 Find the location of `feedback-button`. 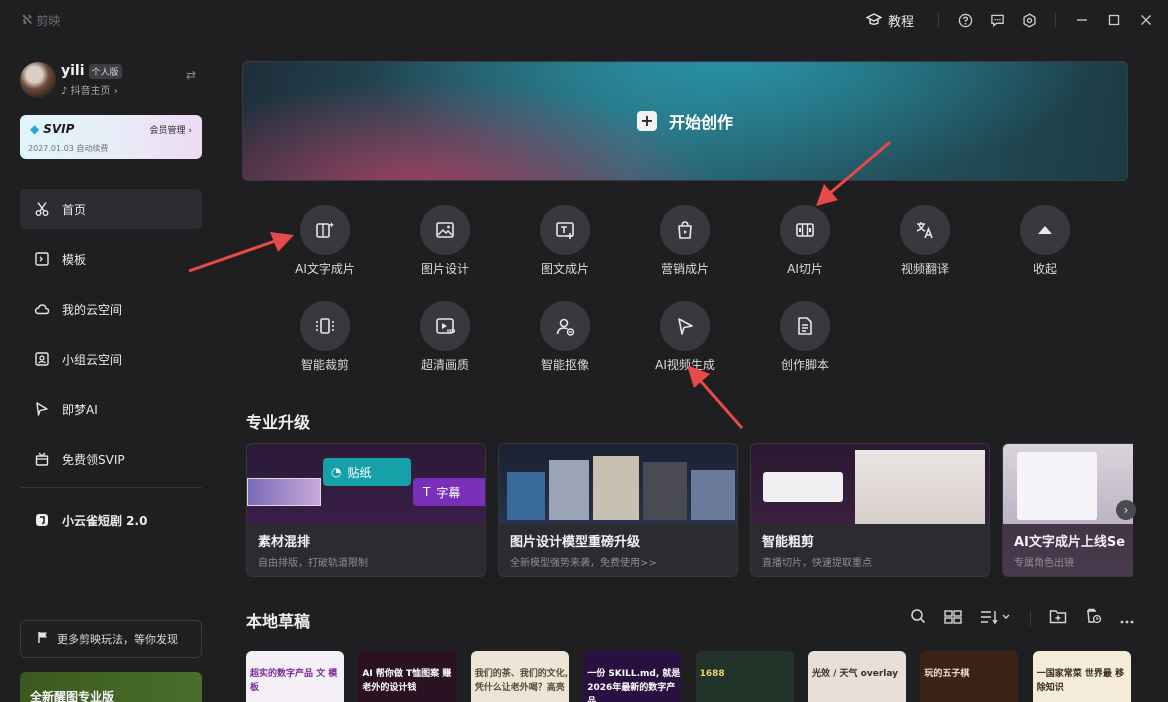

feedback-button is located at coordinates (997, 20).